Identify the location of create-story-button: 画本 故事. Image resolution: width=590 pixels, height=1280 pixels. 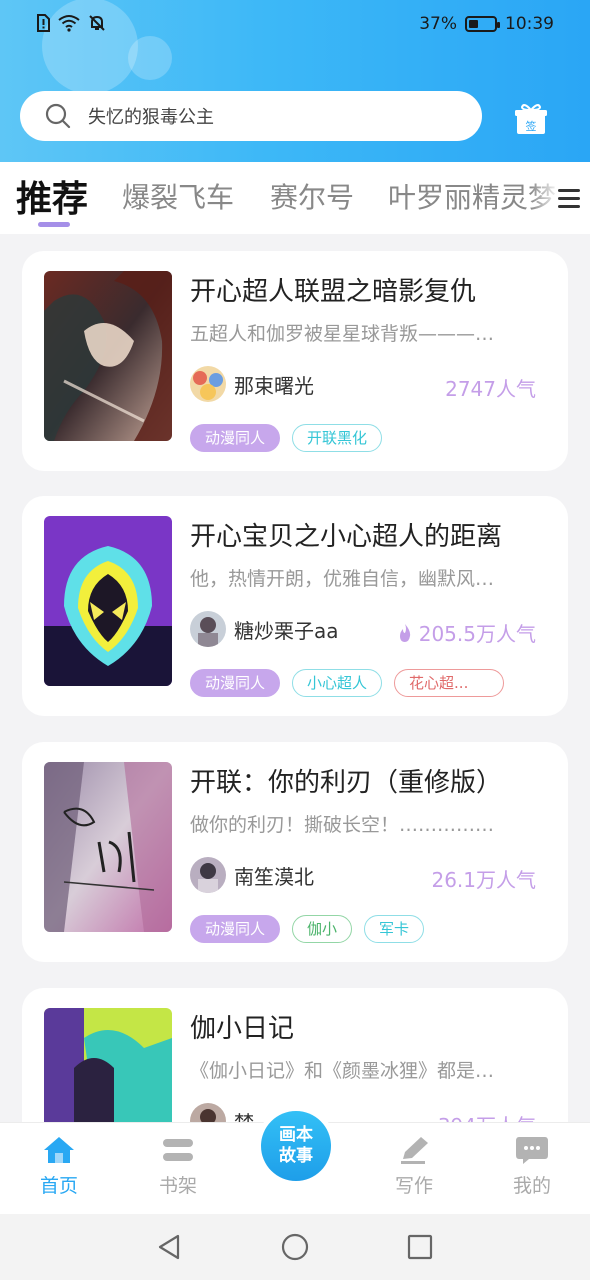
(296, 1146).